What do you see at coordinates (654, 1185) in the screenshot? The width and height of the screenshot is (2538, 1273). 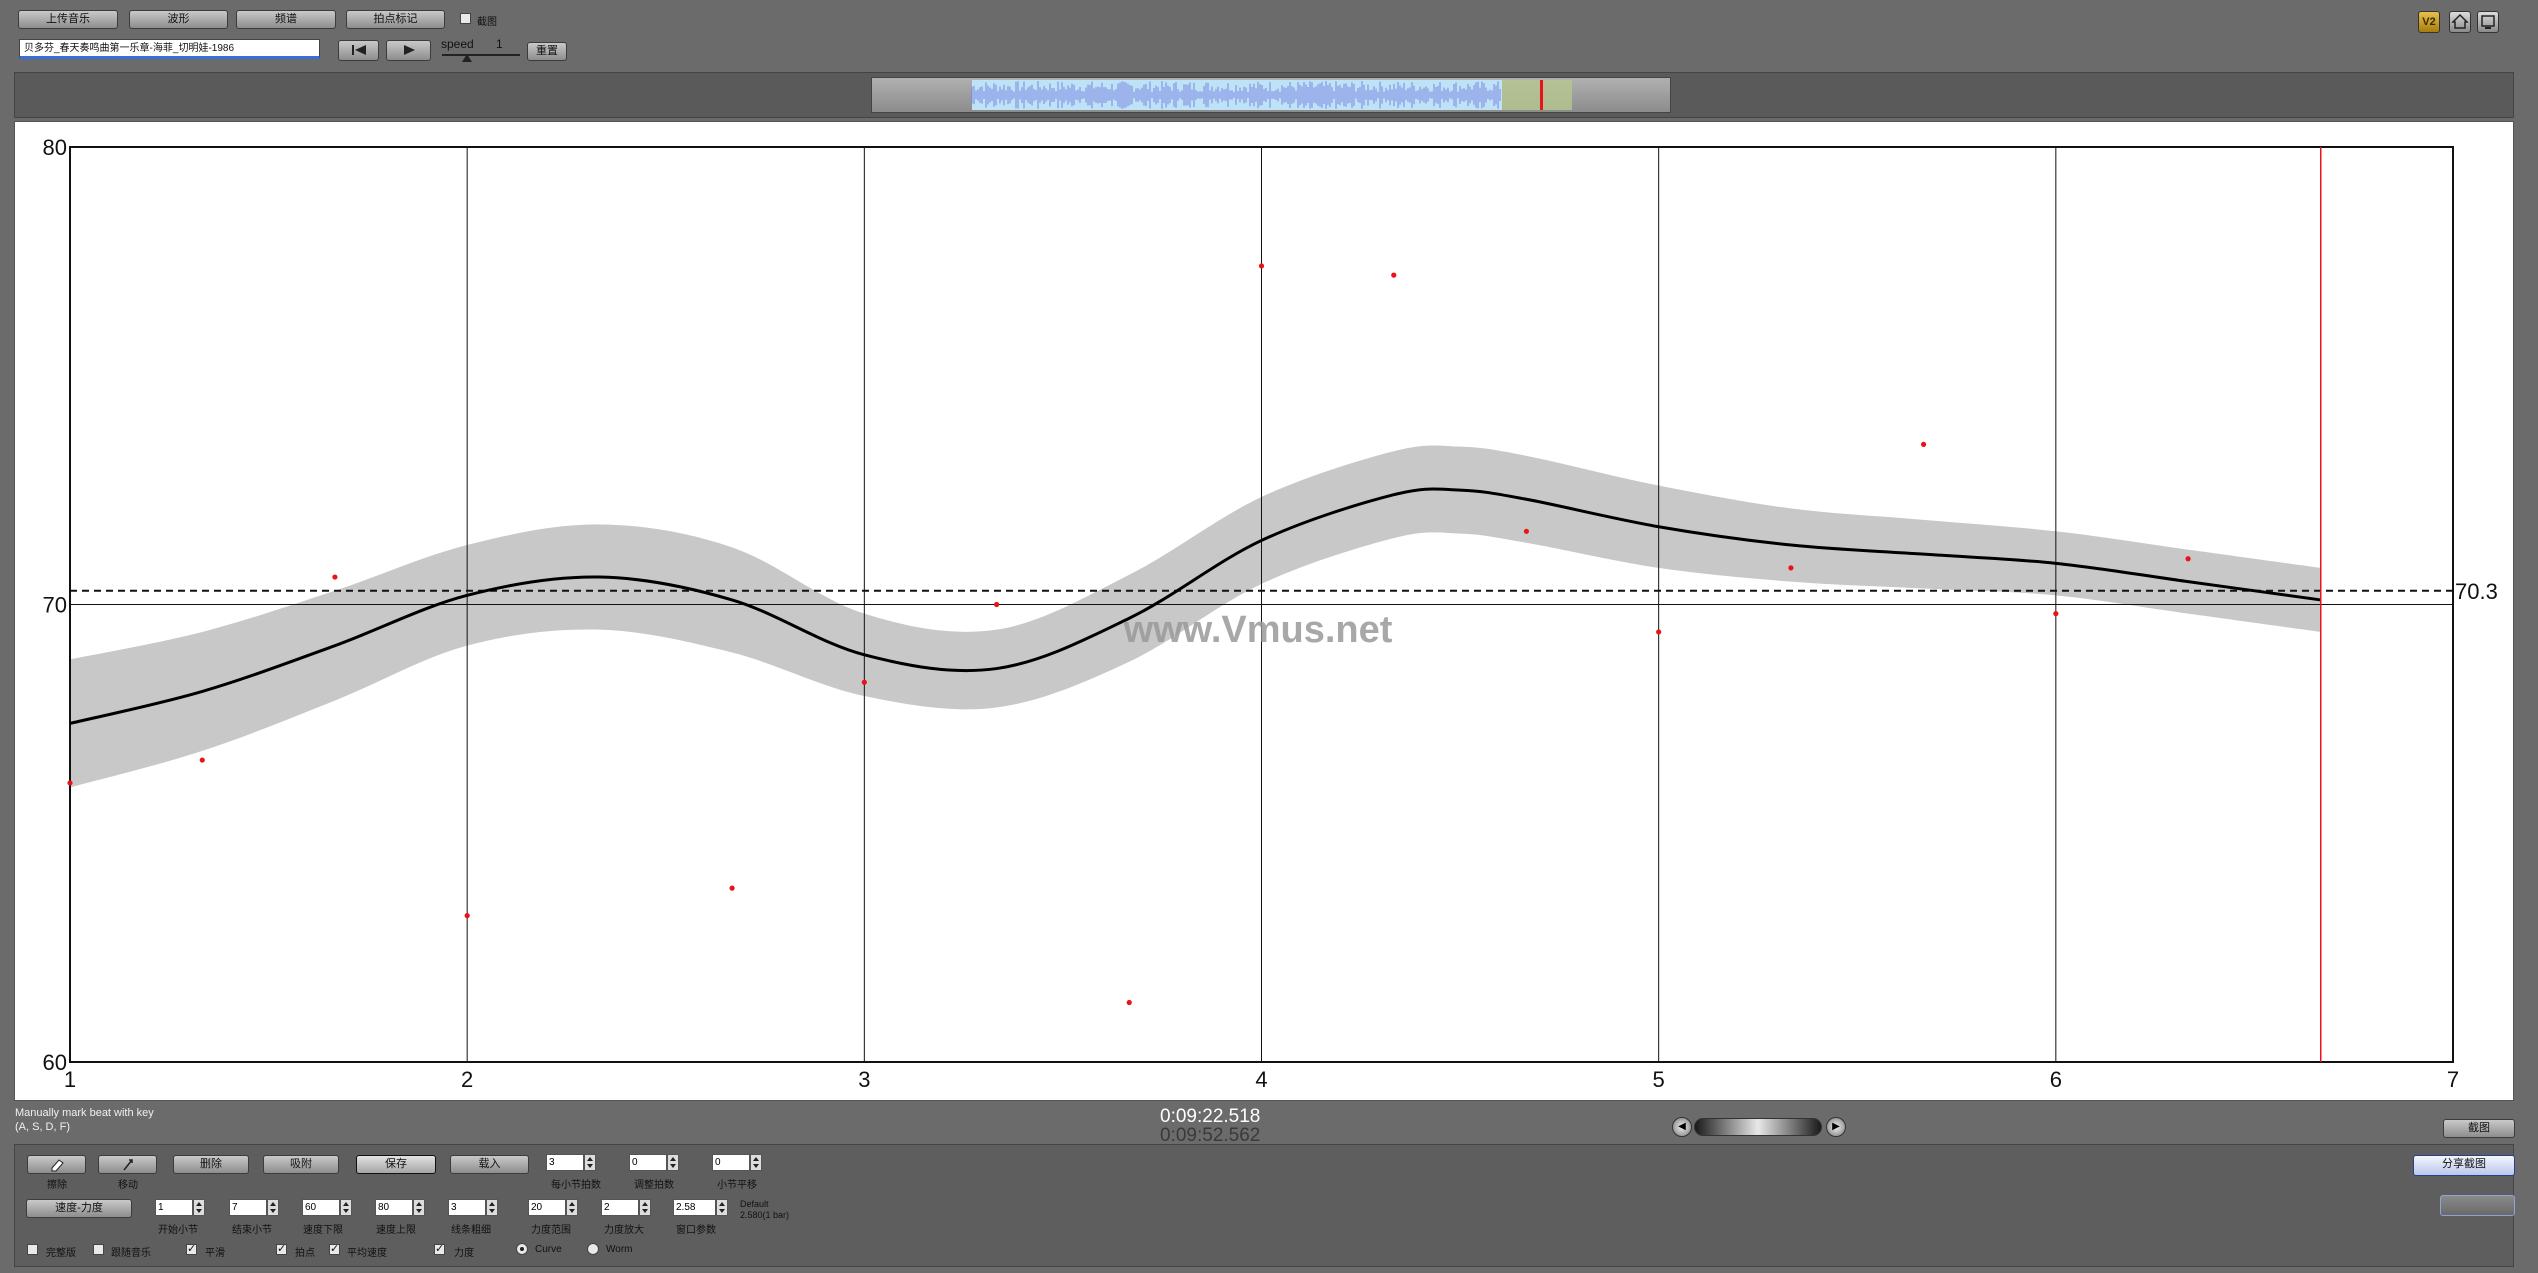 I see `adjust-beat-label: 调整拍数` at bounding box center [654, 1185].